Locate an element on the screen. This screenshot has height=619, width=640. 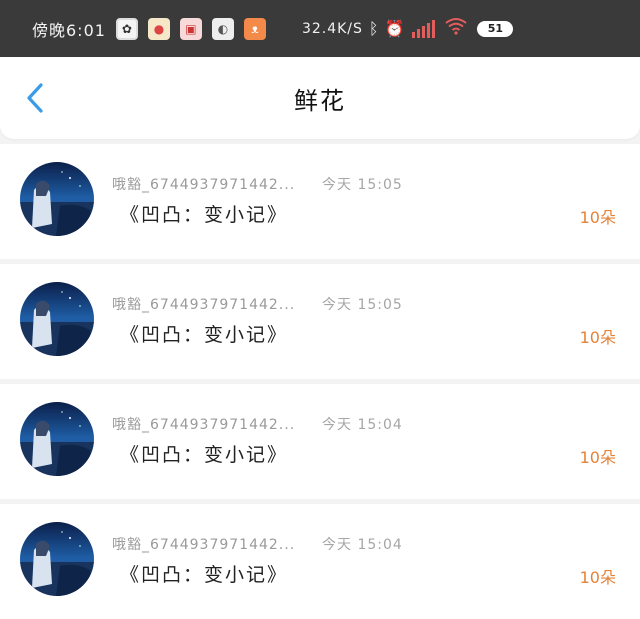
shop-app-icon: ▣ is located at coordinates (190, 28).